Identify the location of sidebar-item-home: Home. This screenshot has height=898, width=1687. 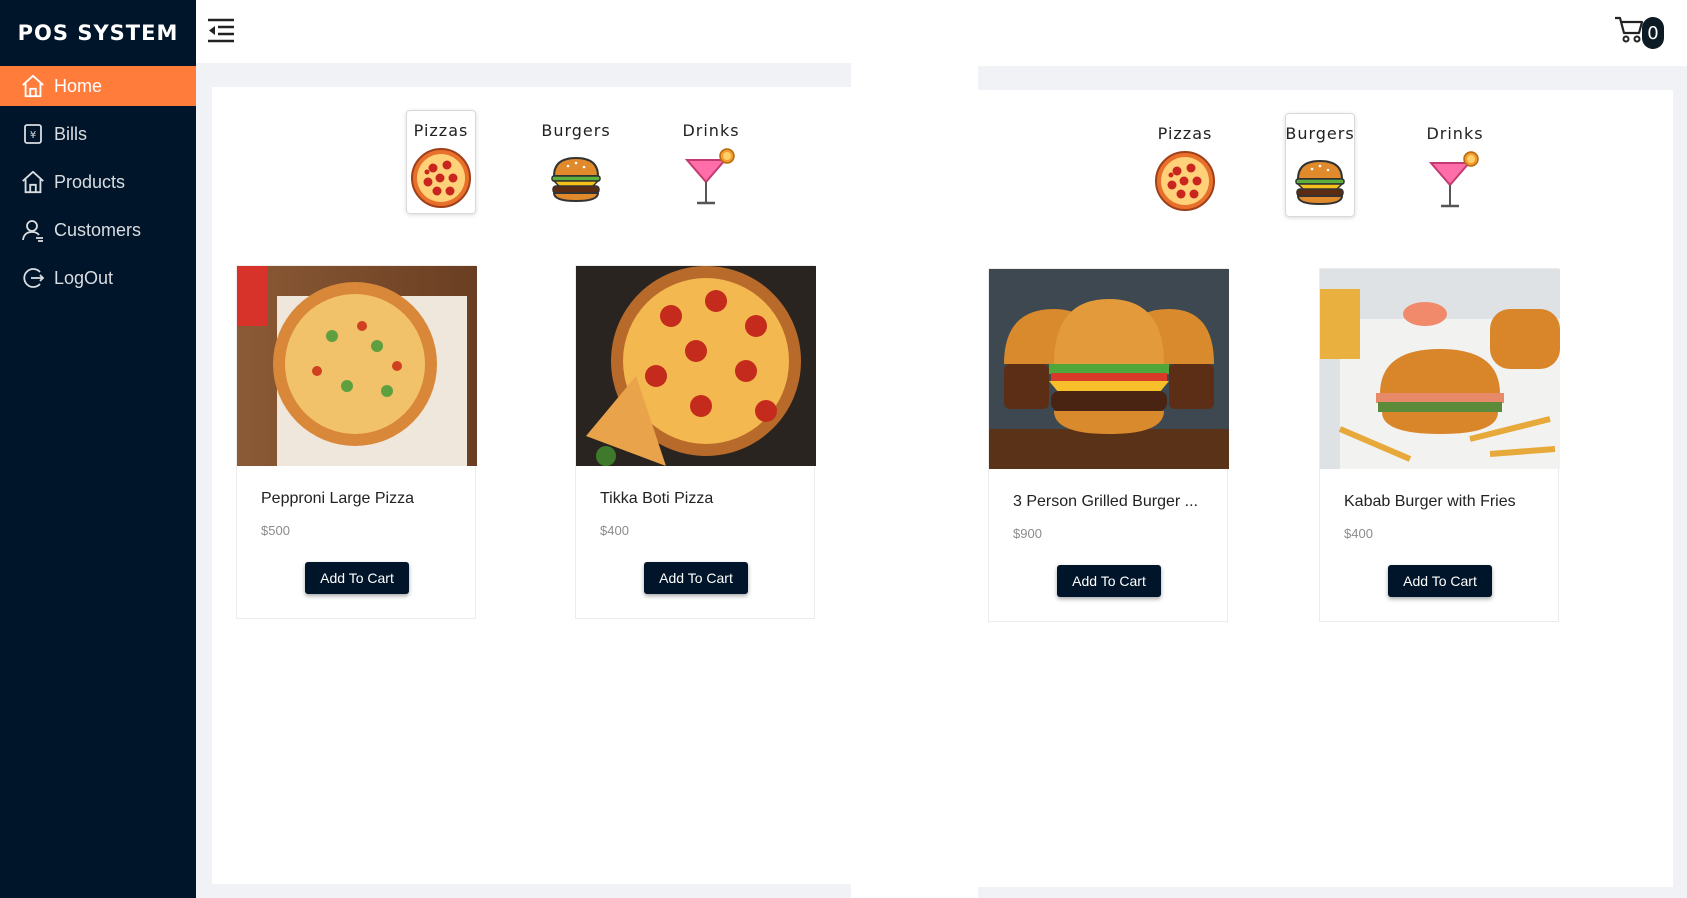
(98, 86).